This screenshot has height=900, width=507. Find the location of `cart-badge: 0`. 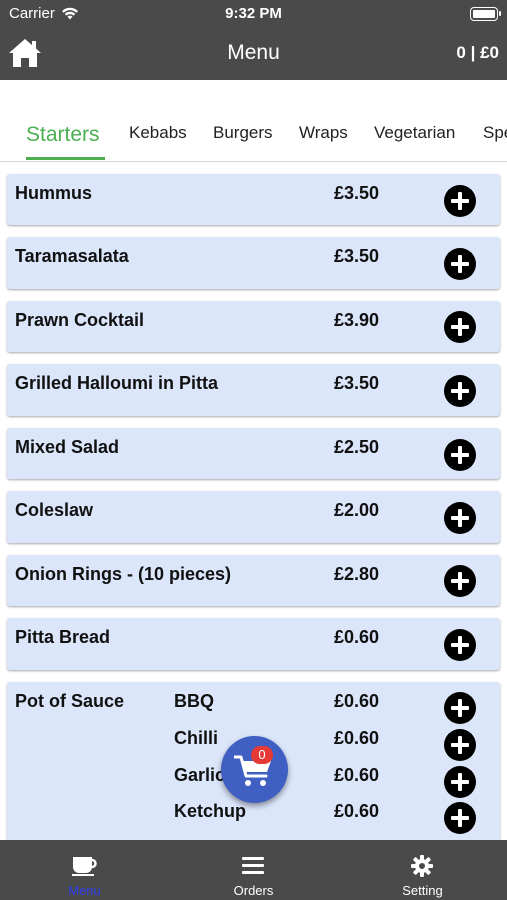

cart-badge: 0 is located at coordinates (262, 755).